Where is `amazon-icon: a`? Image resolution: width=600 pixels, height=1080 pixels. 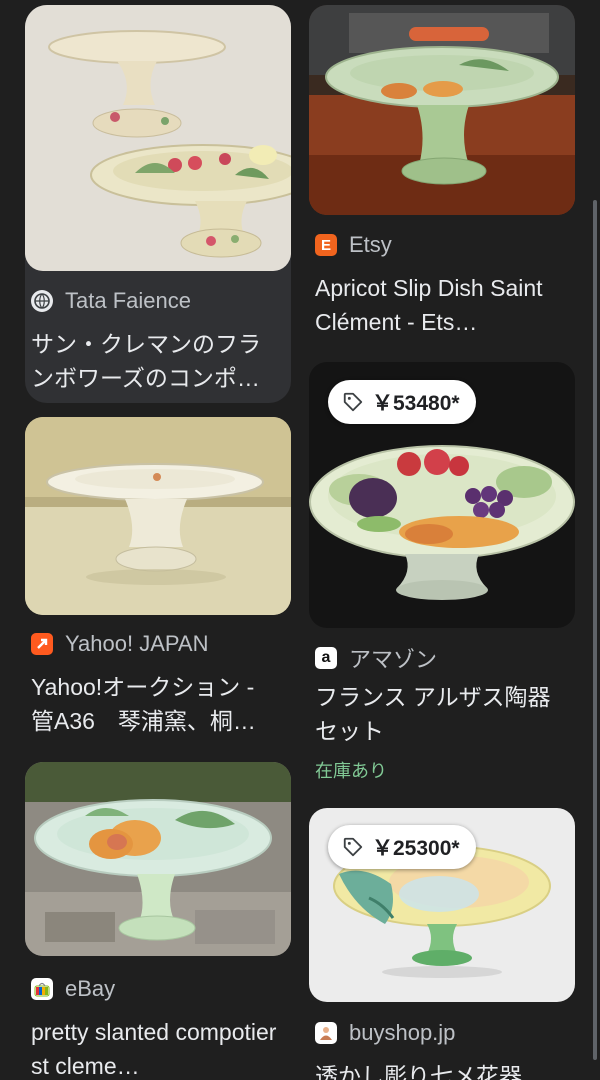
amazon-icon: a is located at coordinates (326, 658).